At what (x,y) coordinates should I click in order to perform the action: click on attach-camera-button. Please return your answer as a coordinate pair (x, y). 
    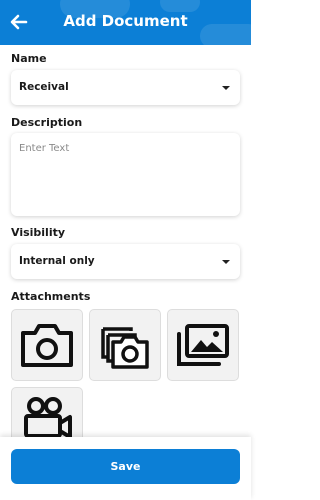
    Looking at the image, I should click on (47, 345).